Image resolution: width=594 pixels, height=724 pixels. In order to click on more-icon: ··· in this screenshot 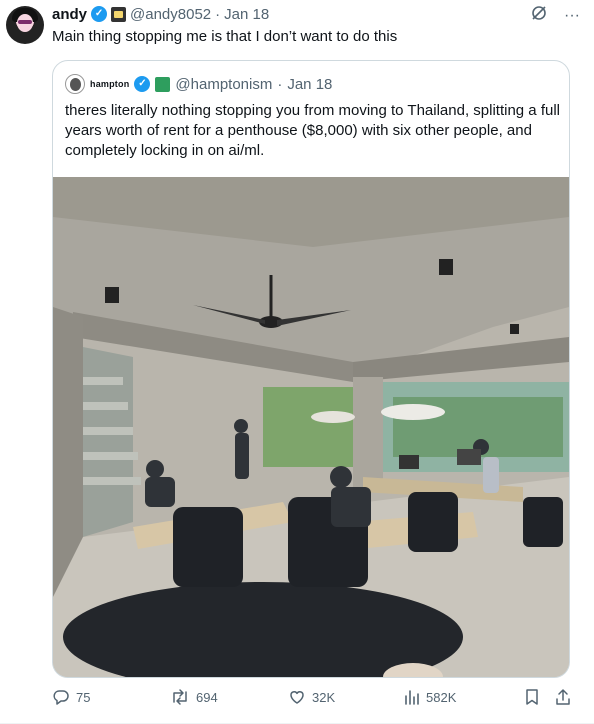, I will do `click(572, 16)`.